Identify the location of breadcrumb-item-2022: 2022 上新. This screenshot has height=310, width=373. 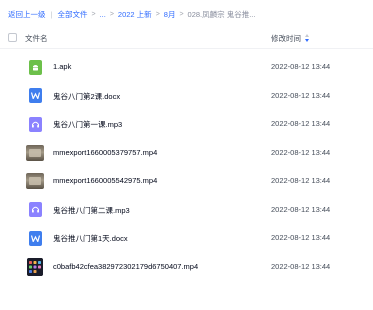
(135, 14).